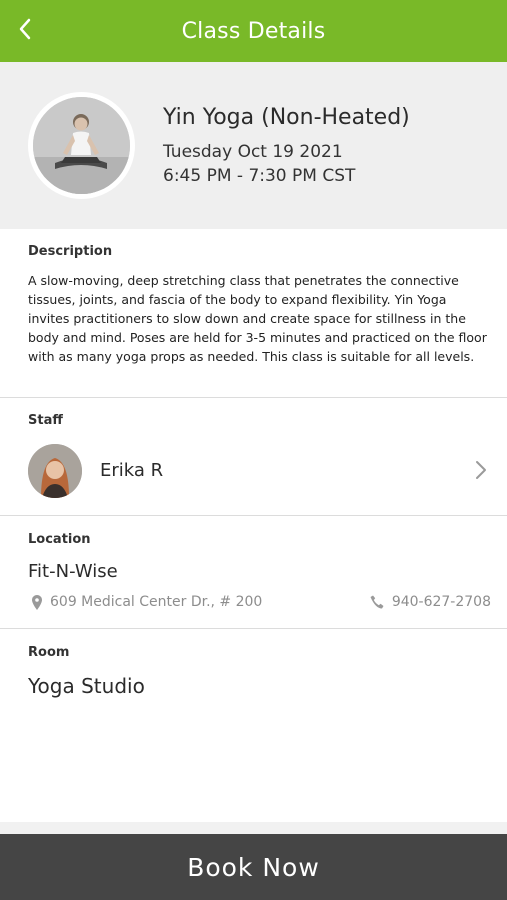 The height and width of the screenshot is (900, 507). What do you see at coordinates (156, 602) in the screenshot?
I see `address-text: 609 Medical Center Dr., # 200` at bounding box center [156, 602].